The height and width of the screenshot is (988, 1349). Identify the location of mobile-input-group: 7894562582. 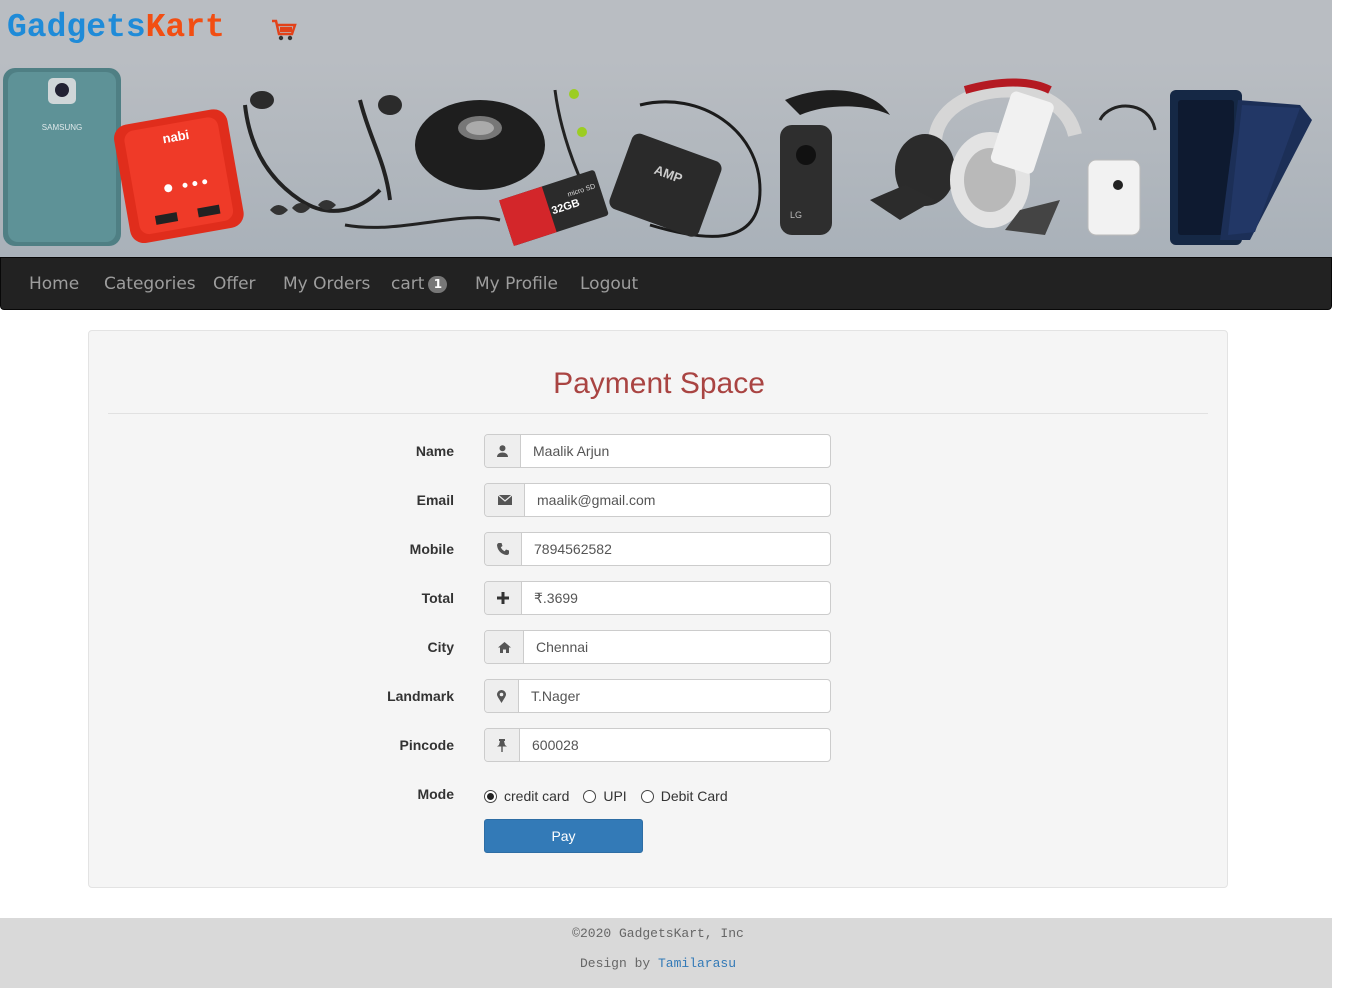
(657, 549).